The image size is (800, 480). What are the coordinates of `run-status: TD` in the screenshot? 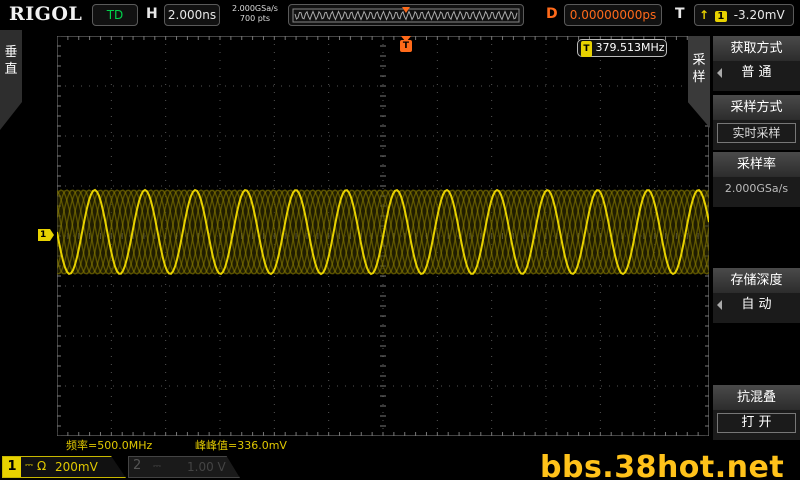 It's located at (115, 15).